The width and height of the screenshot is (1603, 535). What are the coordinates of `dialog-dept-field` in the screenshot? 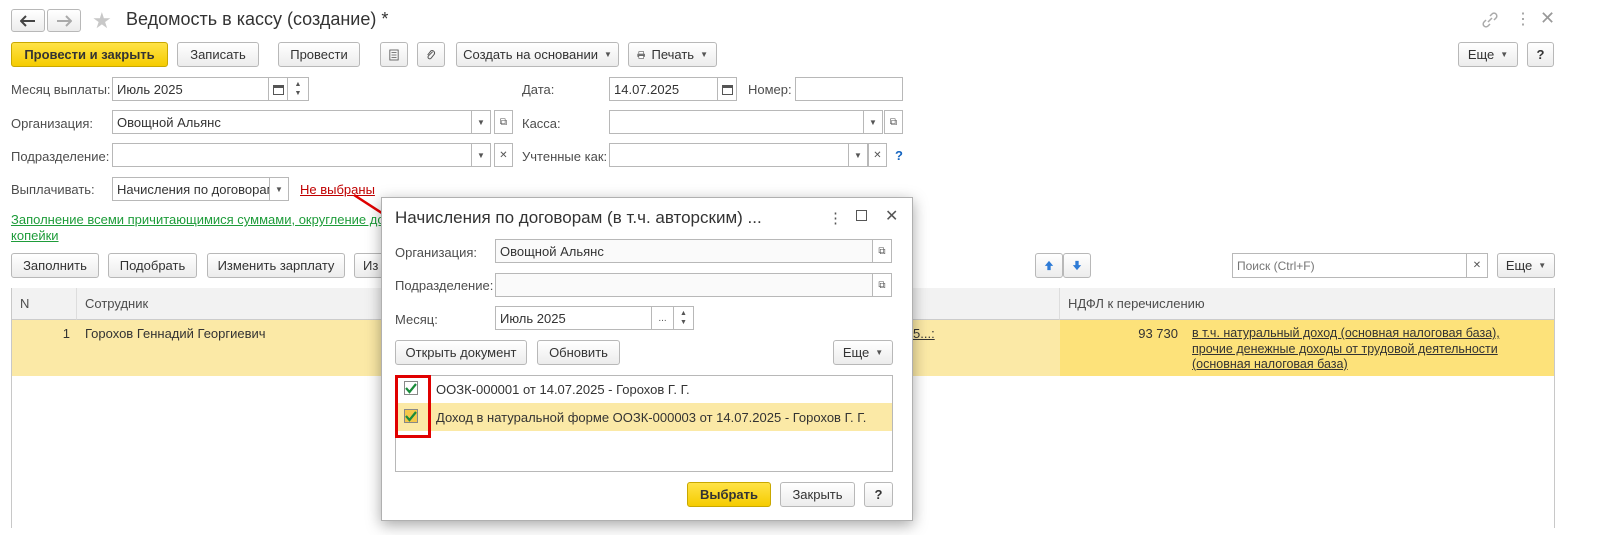 It's located at (684, 285).